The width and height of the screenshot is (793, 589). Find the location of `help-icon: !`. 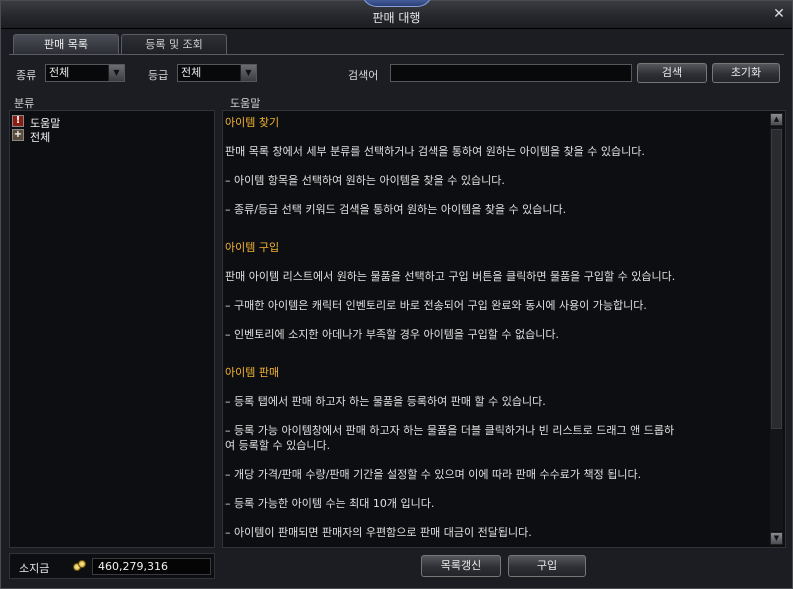

help-icon: ! is located at coordinates (18, 121).